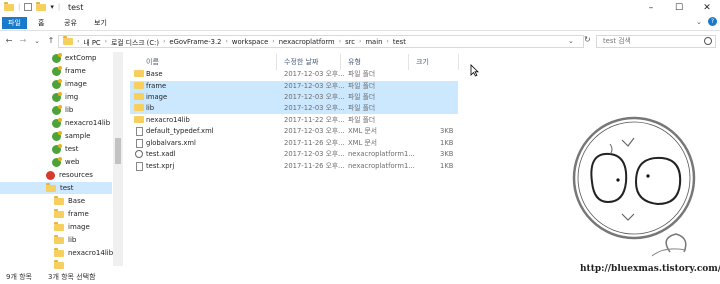 Image resolution: width=720 pixels, height=284 pixels. I want to click on tree-item-selected: test, so click(56, 188).